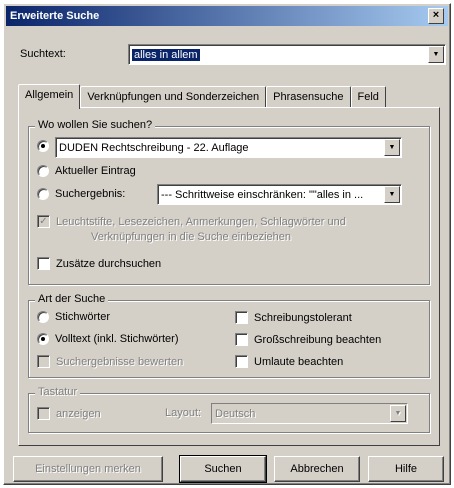 The height and width of the screenshot is (488, 454). What do you see at coordinates (166, 54) in the screenshot?
I see `search-text-value: alles in allem` at bounding box center [166, 54].